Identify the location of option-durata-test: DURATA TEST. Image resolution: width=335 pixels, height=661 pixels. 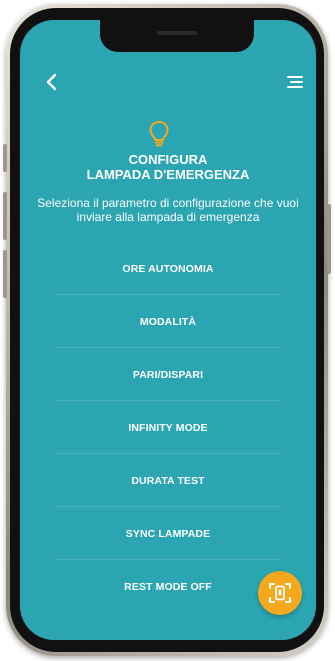
(168, 480).